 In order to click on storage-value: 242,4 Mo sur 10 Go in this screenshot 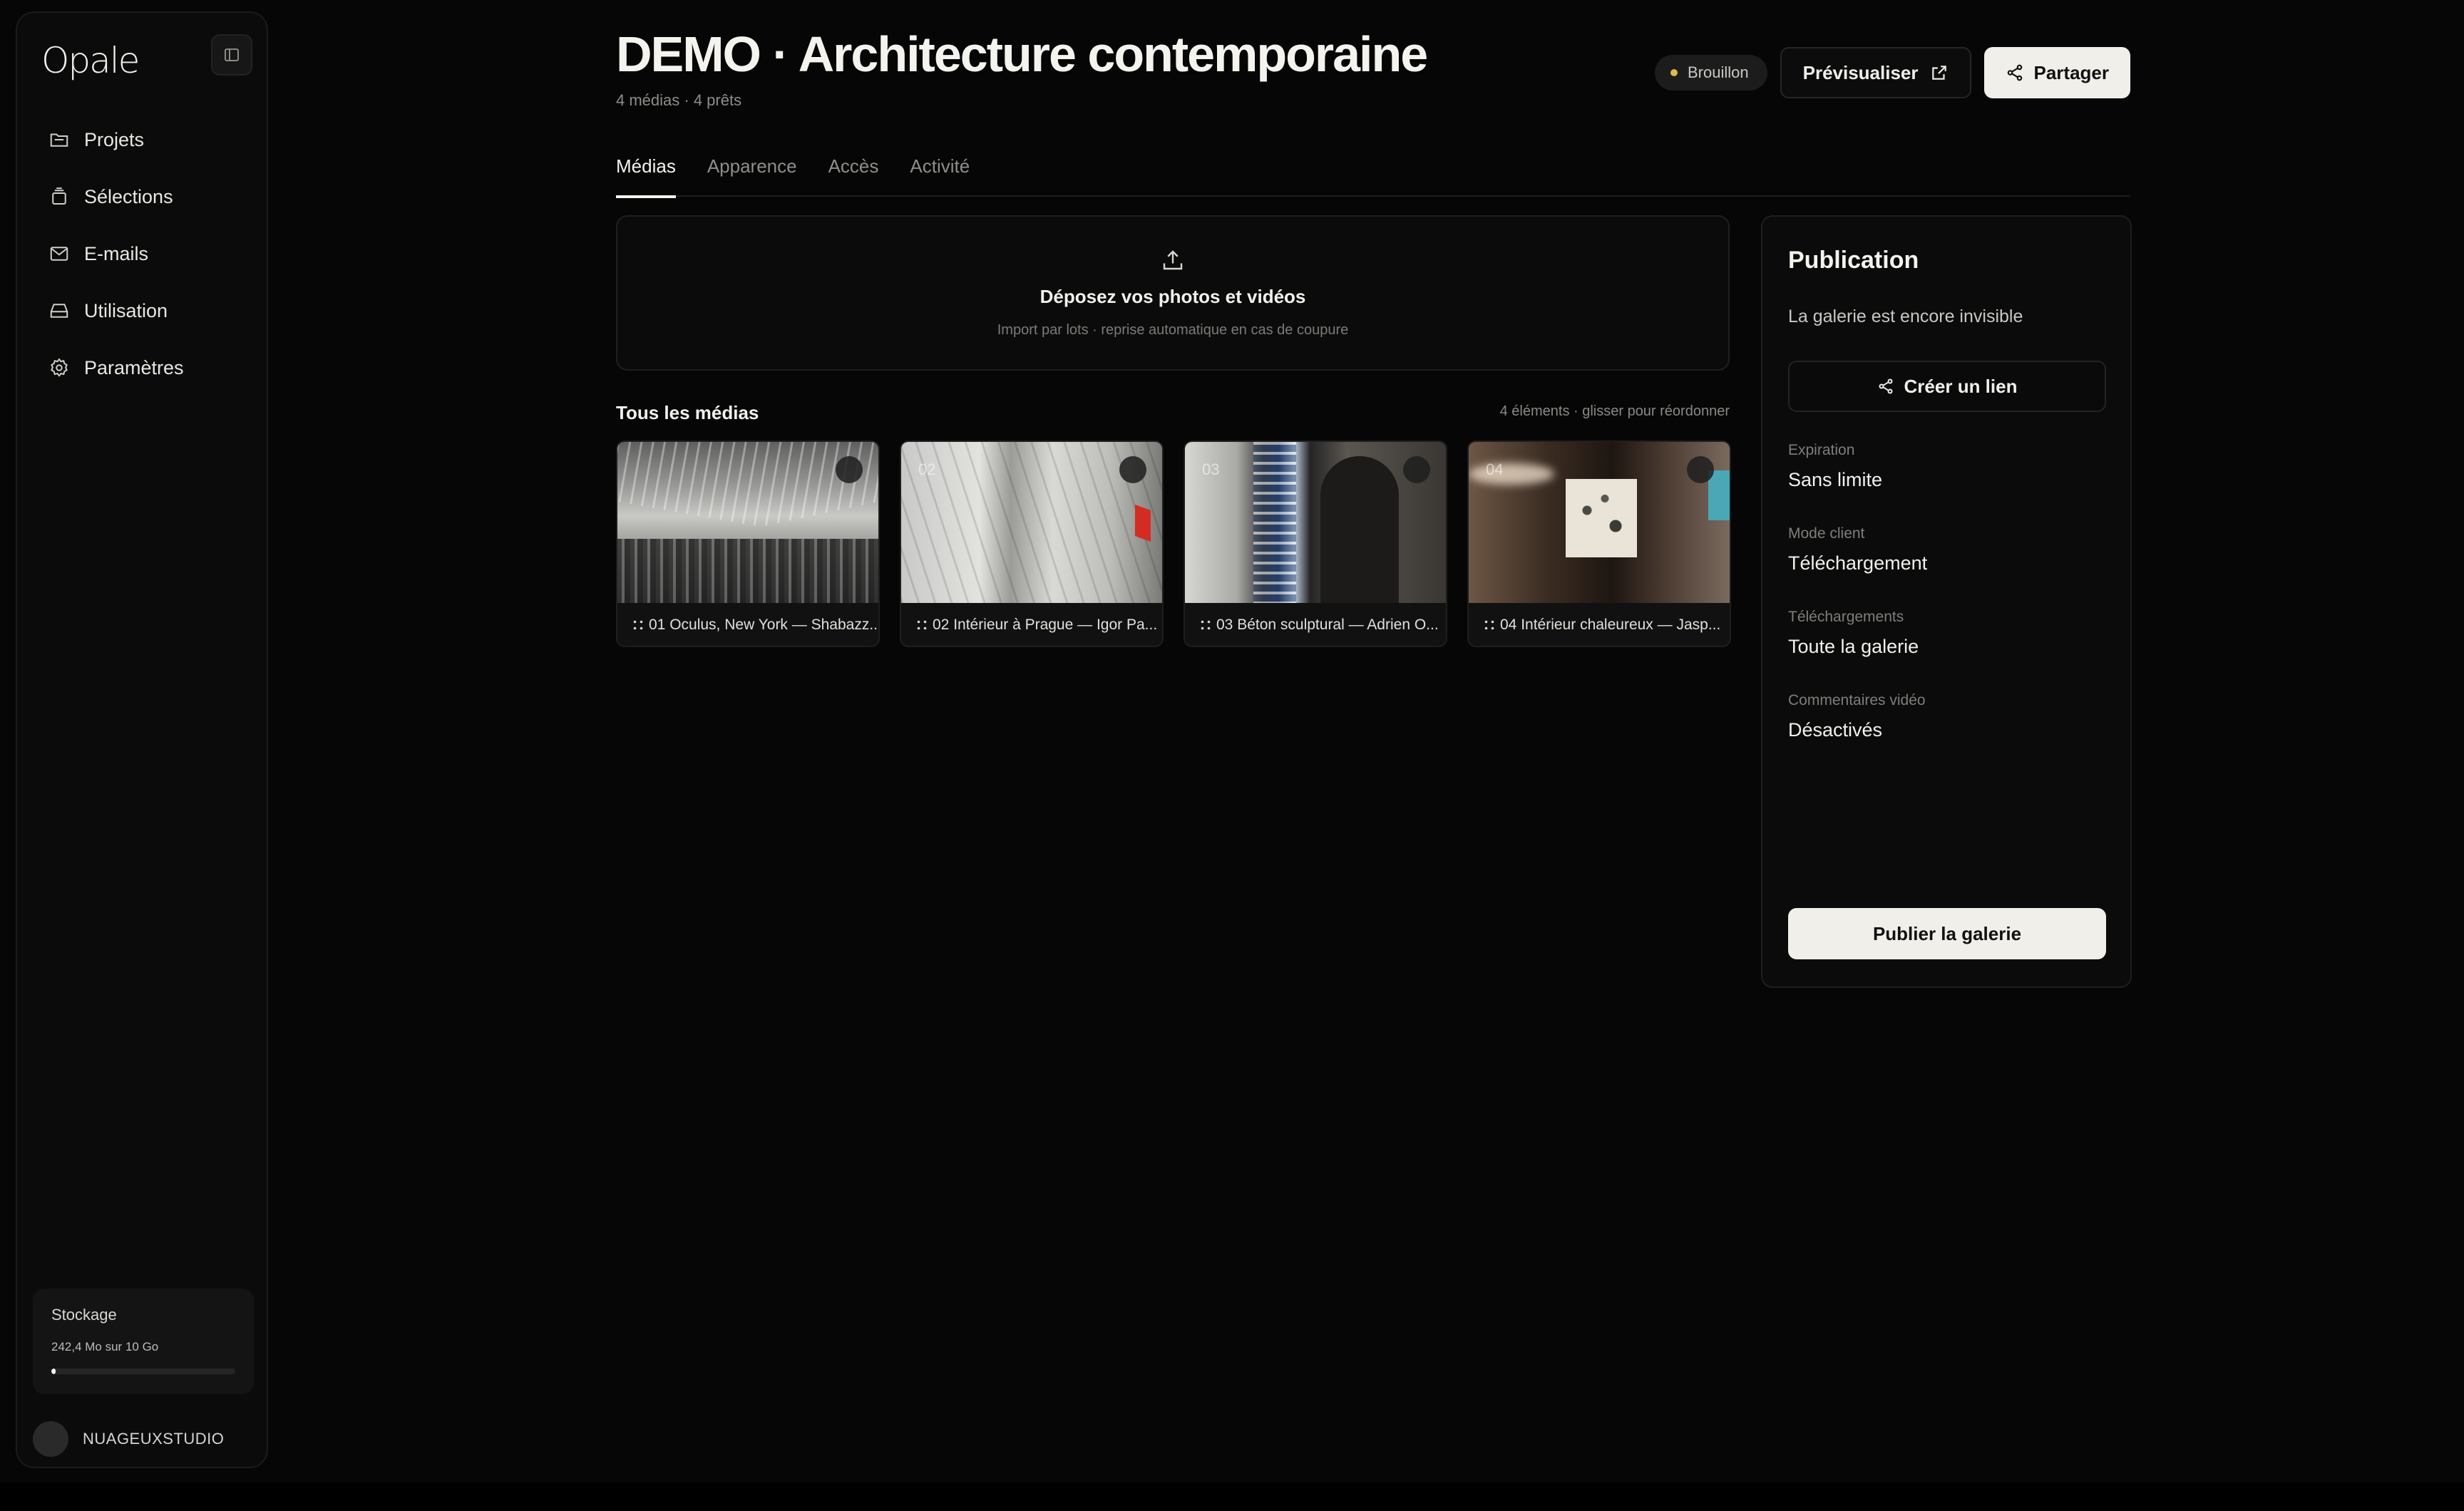, I will do `click(105, 1346)`.